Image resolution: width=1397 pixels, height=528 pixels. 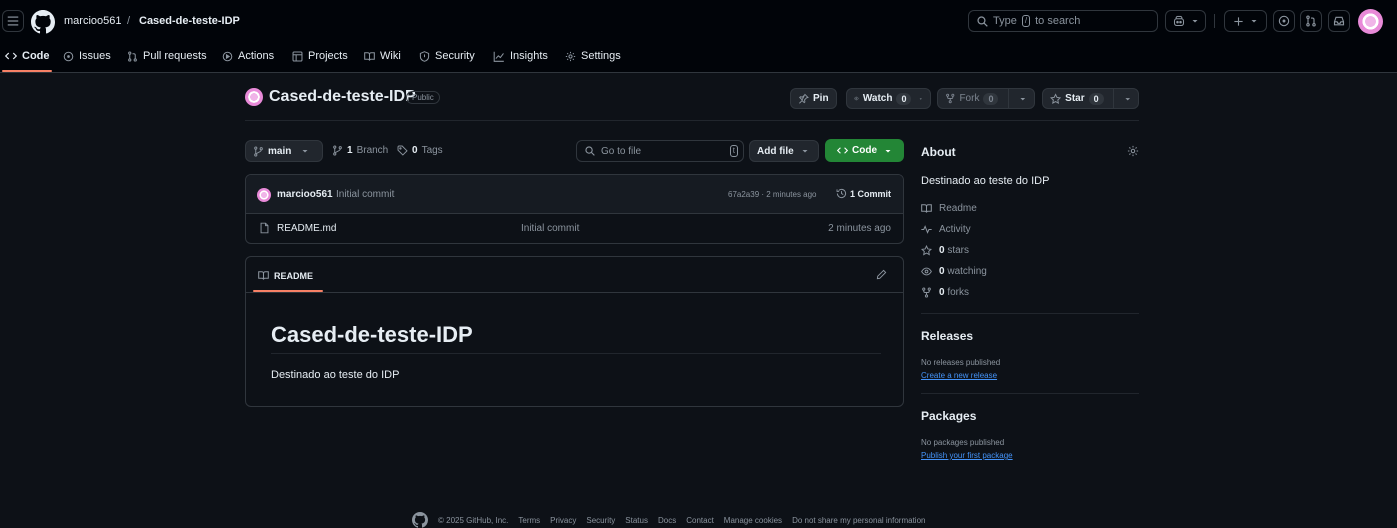 What do you see at coordinates (365, 194) in the screenshot?
I see `commit-message-link: Initial commit` at bounding box center [365, 194].